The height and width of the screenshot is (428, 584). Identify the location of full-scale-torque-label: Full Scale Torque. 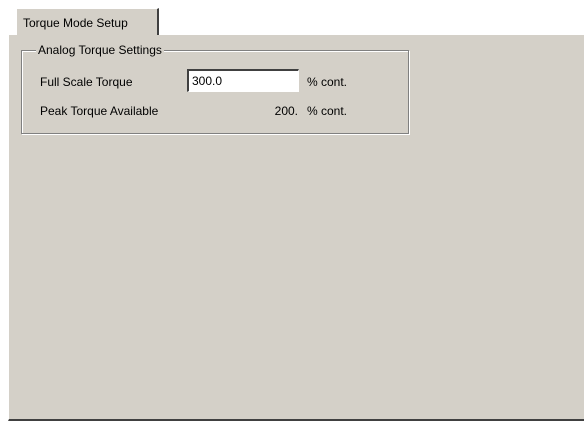
(86, 82).